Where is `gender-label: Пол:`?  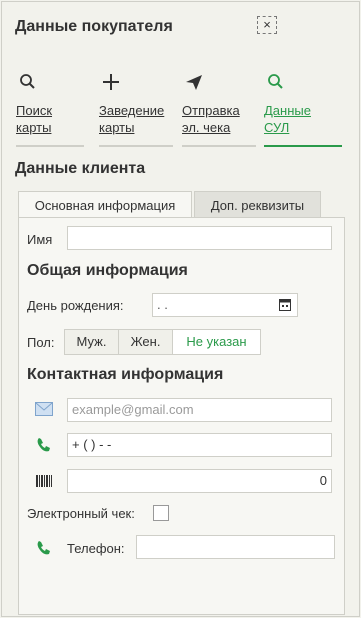 gender-label: Пол: is located at coordinates (41, 342).